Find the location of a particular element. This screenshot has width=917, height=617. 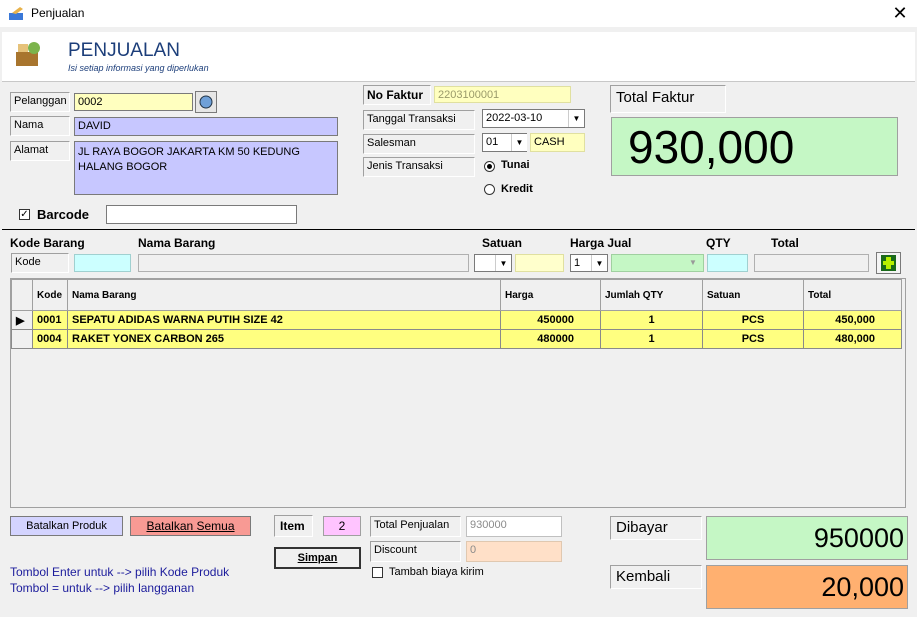

total-penjualan-label: Total Penjualan is located at coordinates (415, 526).